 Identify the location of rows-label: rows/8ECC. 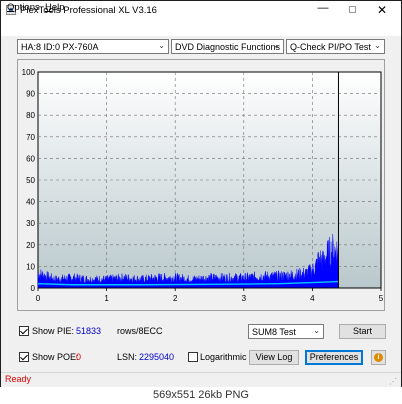
(140, 331).